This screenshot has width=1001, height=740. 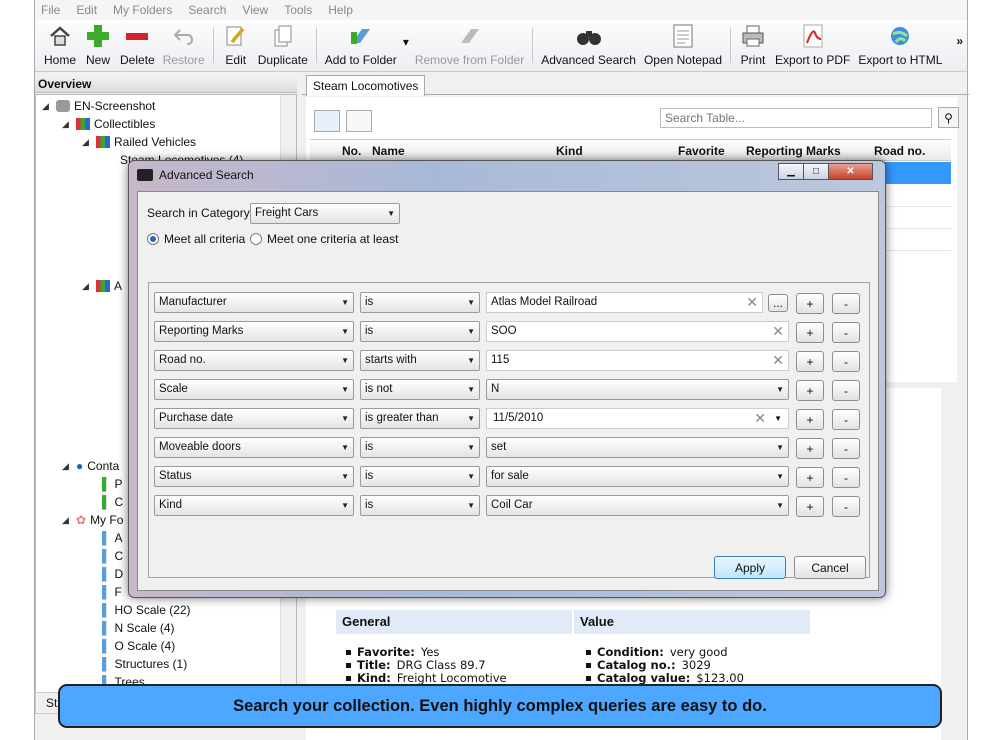 I want to click on print-button: Print, so click(x=753, y=45).